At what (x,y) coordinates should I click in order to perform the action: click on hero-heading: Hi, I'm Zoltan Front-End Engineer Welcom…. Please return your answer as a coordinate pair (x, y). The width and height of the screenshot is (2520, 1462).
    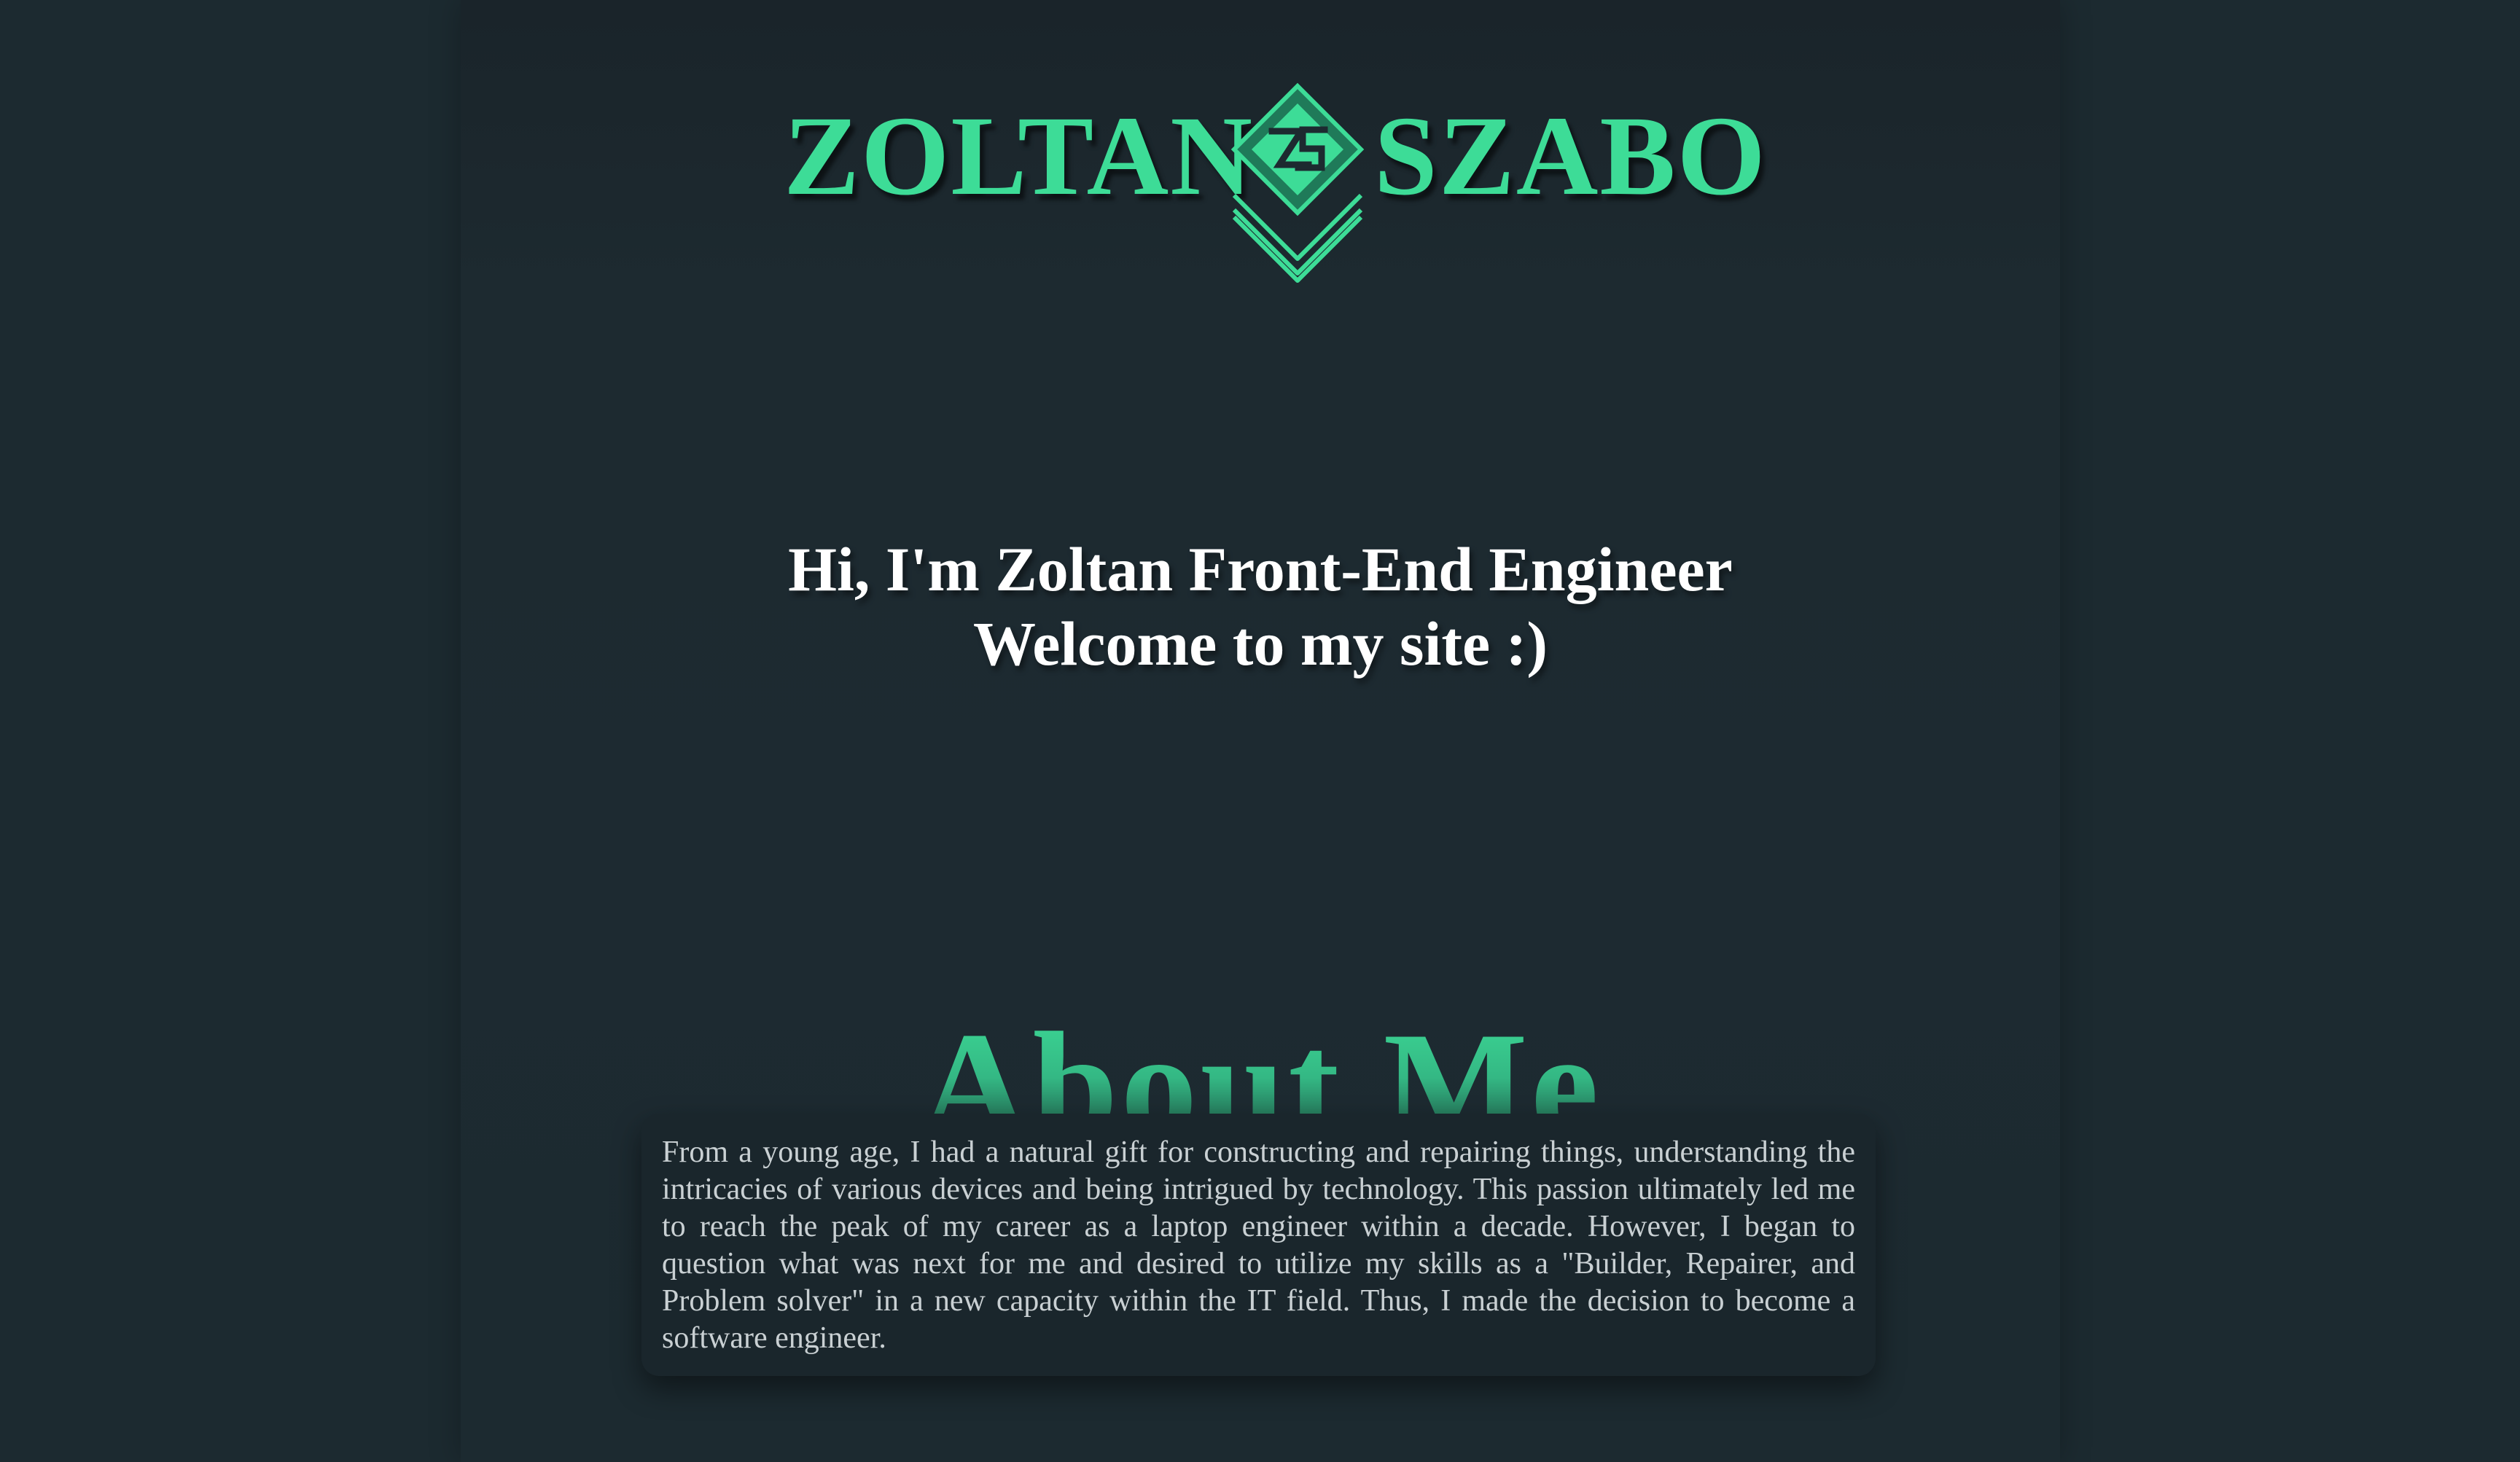
    Looking at the image, I should click on (1260, 606).